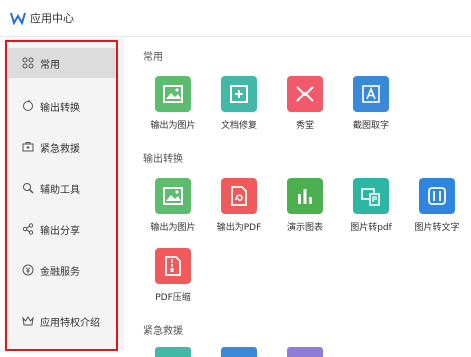 This screenshot has width=471, height=357. Describe the element at coordinates (63, 63) in the screenshot. I see `sidebar-item-common: 常用` at that location.